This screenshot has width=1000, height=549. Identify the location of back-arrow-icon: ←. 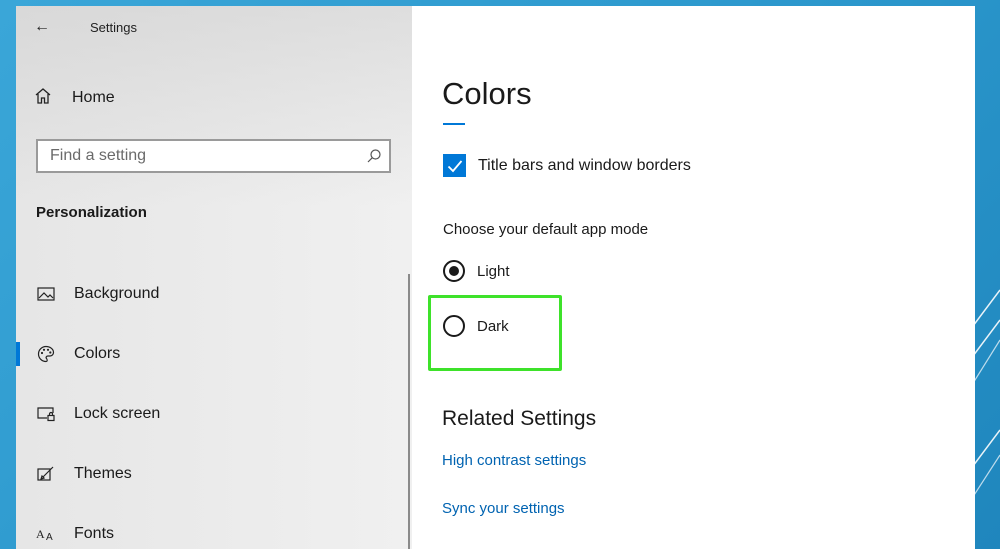
(45, 27).